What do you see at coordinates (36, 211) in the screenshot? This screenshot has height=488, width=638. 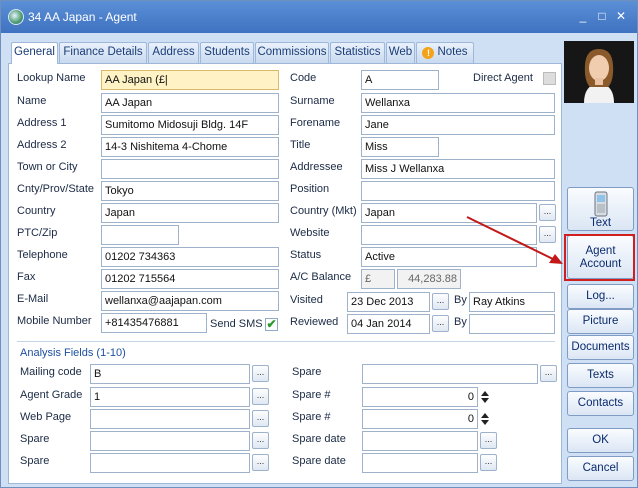 I see `country-label: Country` at bounding box center [36, 211].